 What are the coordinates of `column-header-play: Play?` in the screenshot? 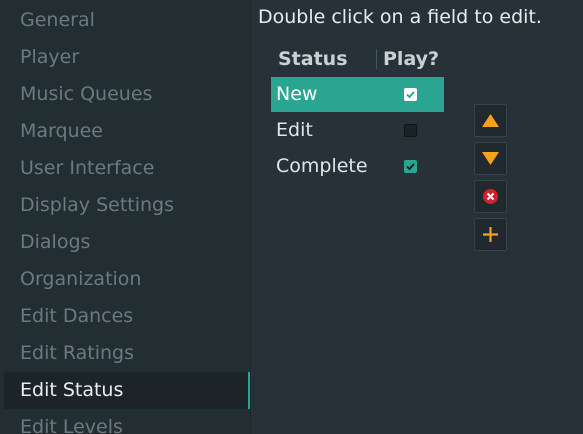 It's located at (411, 59).